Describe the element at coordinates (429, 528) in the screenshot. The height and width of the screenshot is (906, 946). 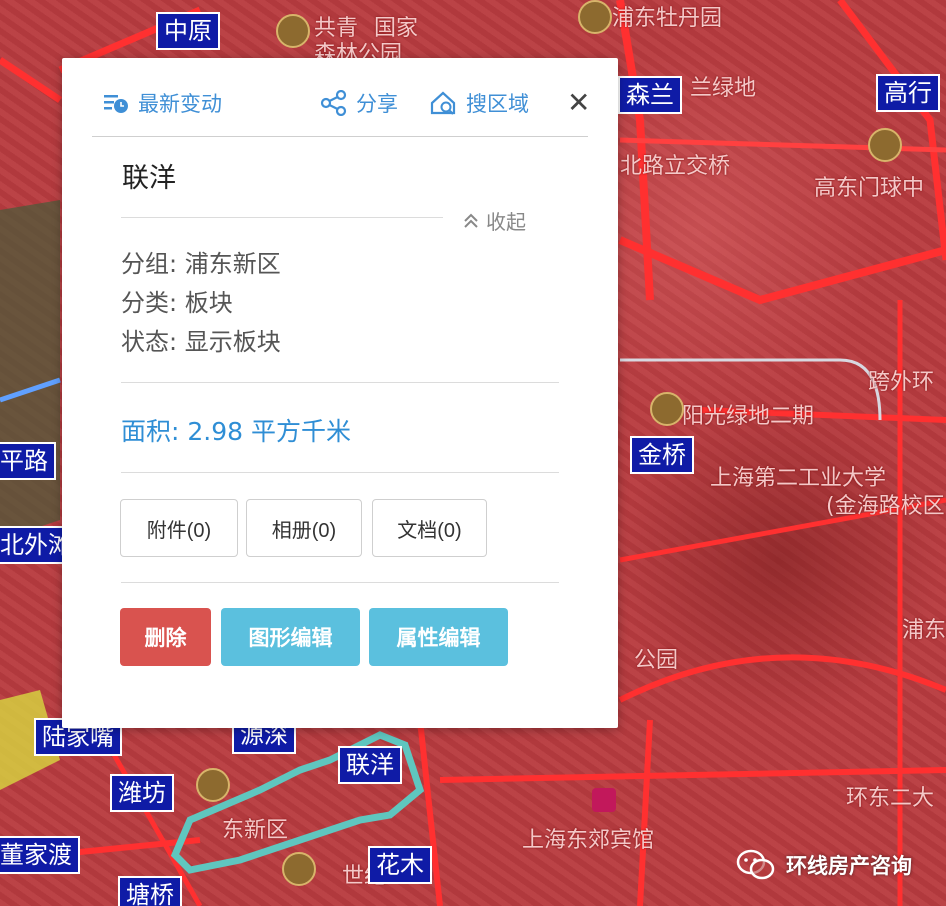
I see `documents-button: 文档(0)` at that location.